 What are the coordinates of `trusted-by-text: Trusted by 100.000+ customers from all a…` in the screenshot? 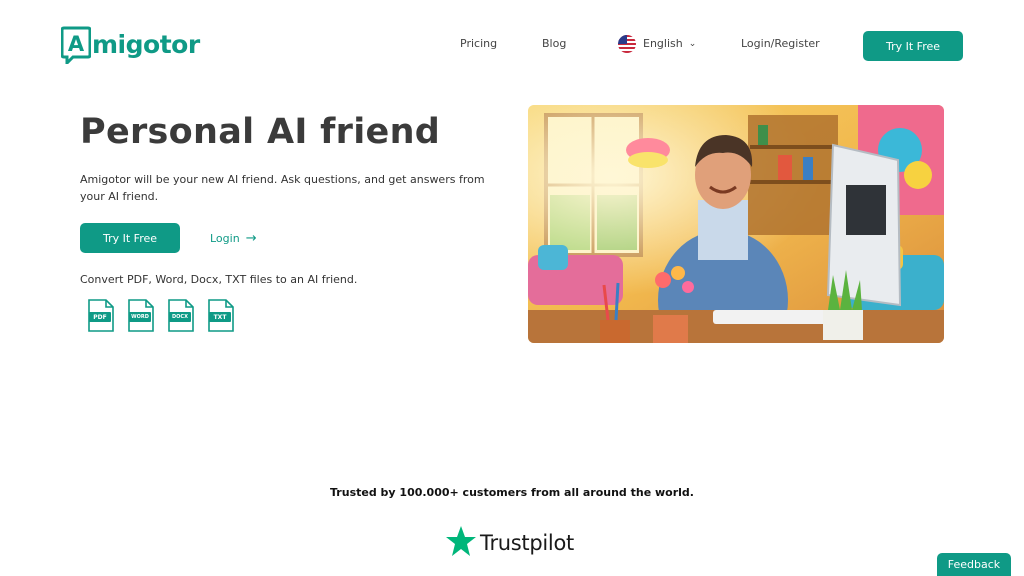 It's located at (512, 492).